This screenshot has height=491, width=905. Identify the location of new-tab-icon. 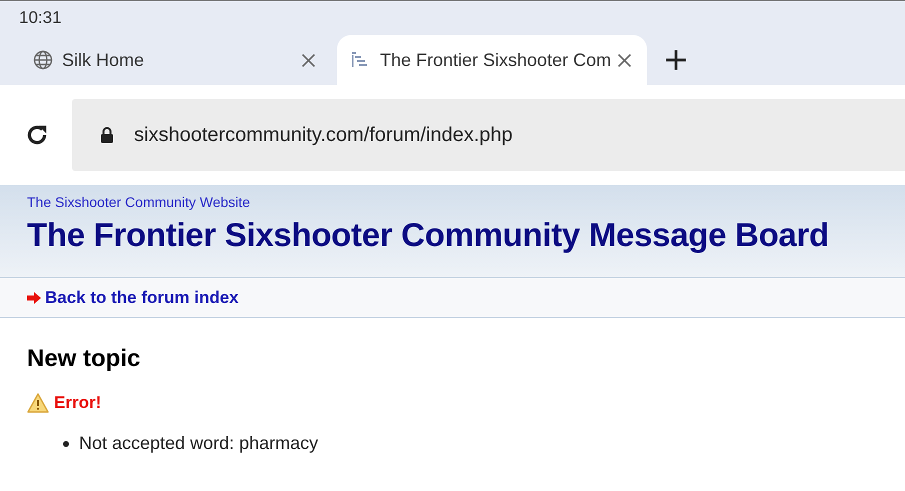
(676, 60).